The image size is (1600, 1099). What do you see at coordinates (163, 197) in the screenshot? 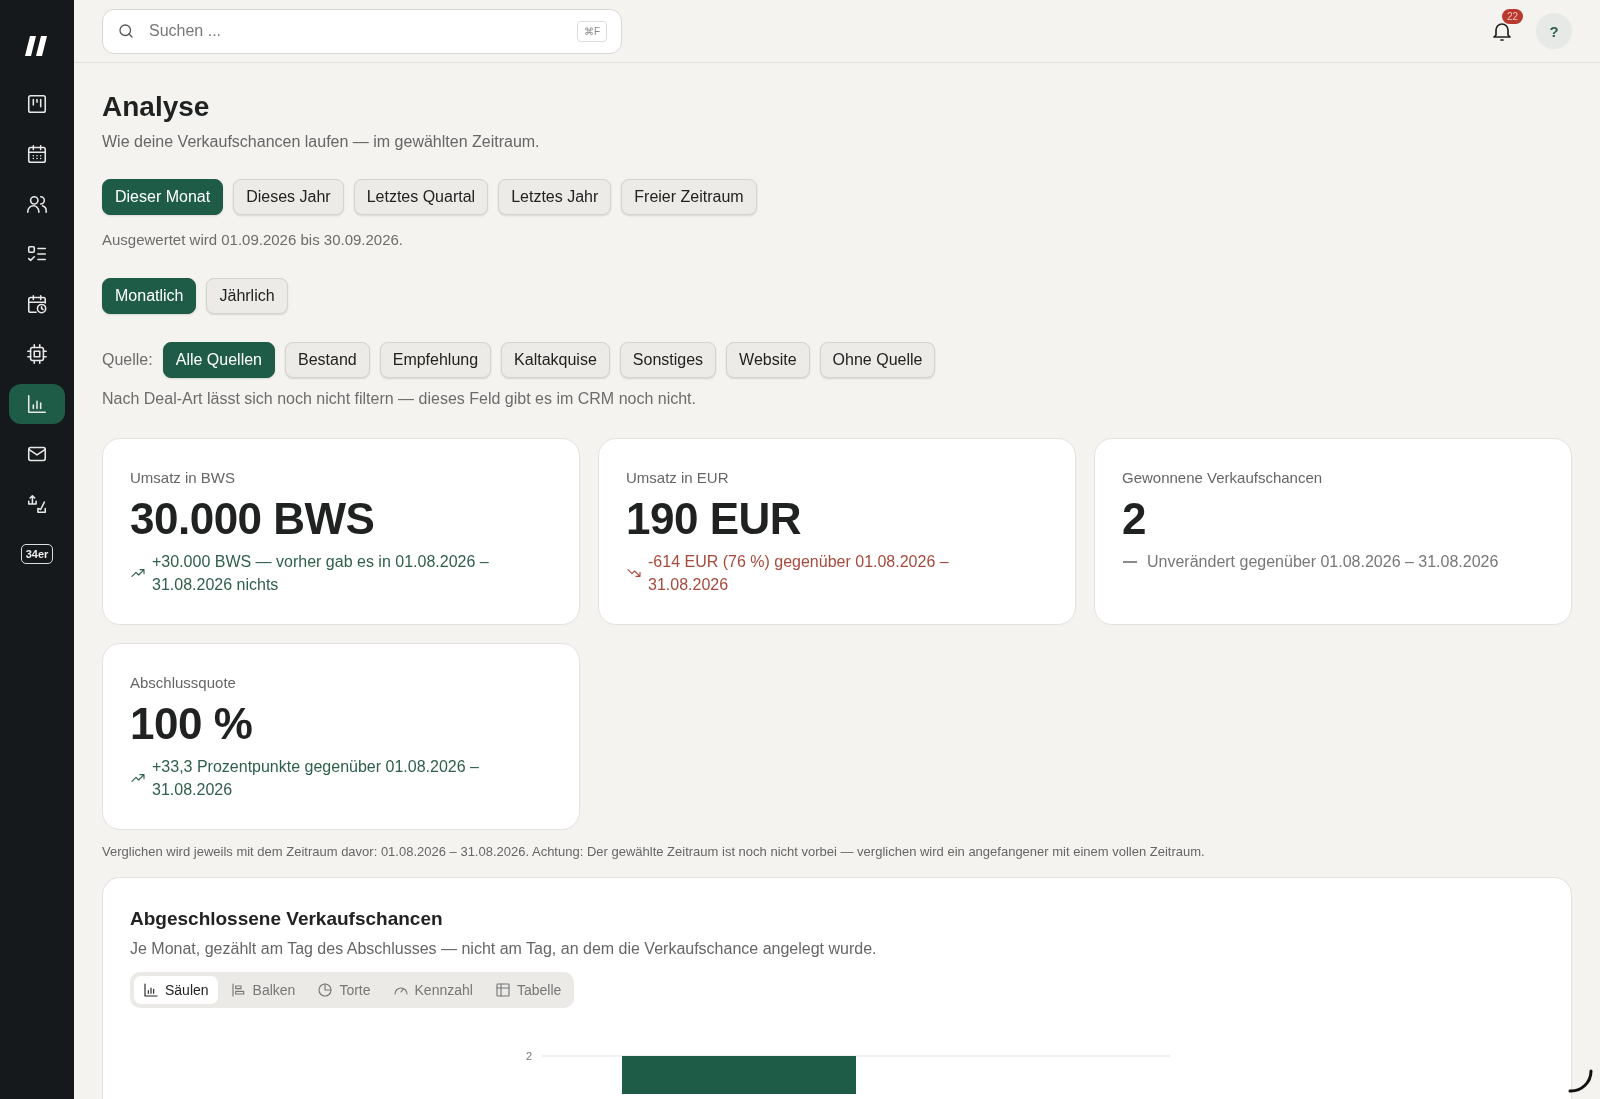
I see `filter-chip: Dieser Monat` at bounding box center [163, 197].